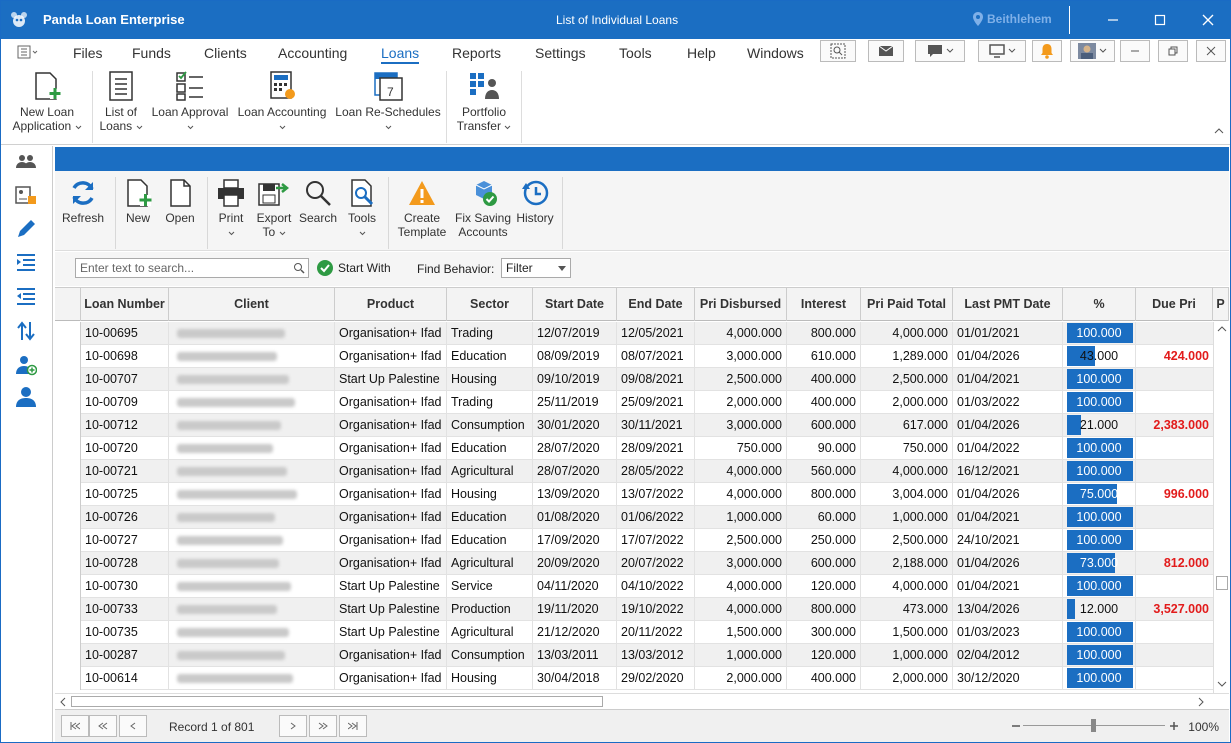 The width and height of the screenshot is (1231, 743). Describe the element at coordinates (575, 304) in the screenshot. I see `col-start-date: Start Date` at that location.